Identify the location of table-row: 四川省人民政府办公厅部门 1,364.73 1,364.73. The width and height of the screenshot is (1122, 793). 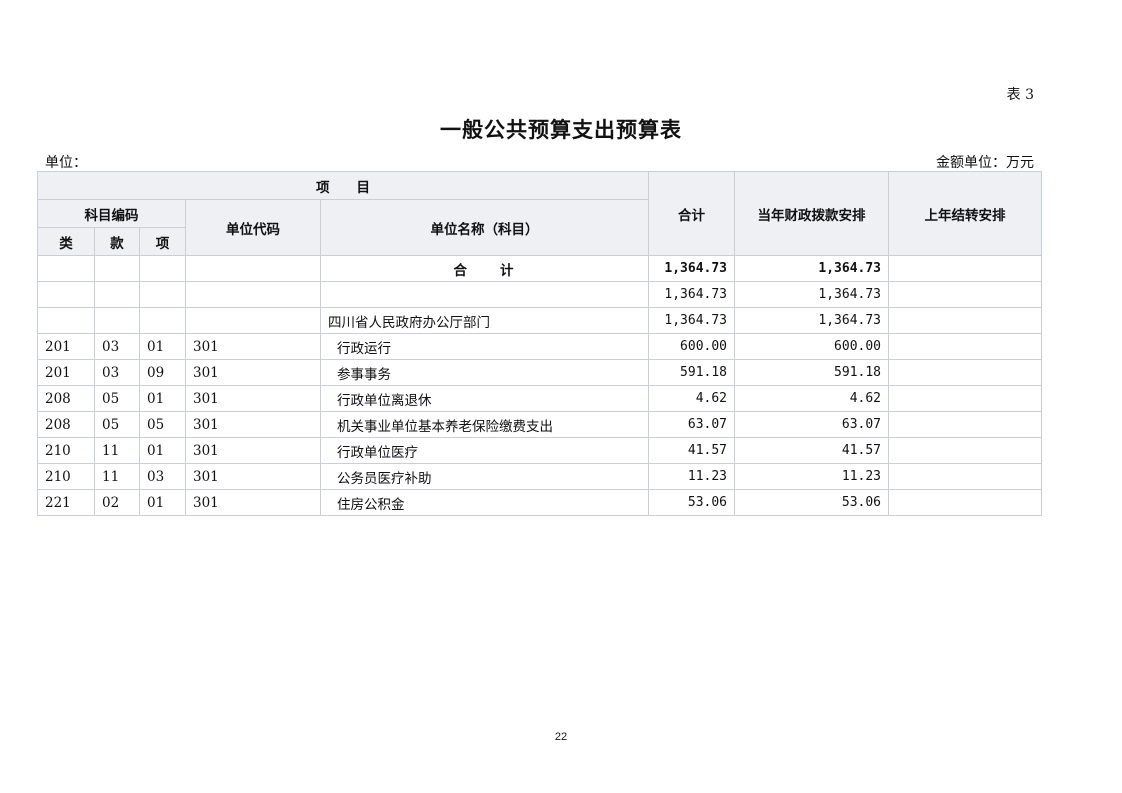
(540, 320).